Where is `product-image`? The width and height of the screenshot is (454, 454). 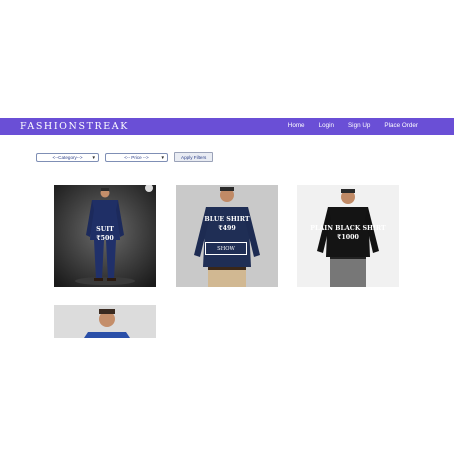 product-image is located at coordinates (105, 321).